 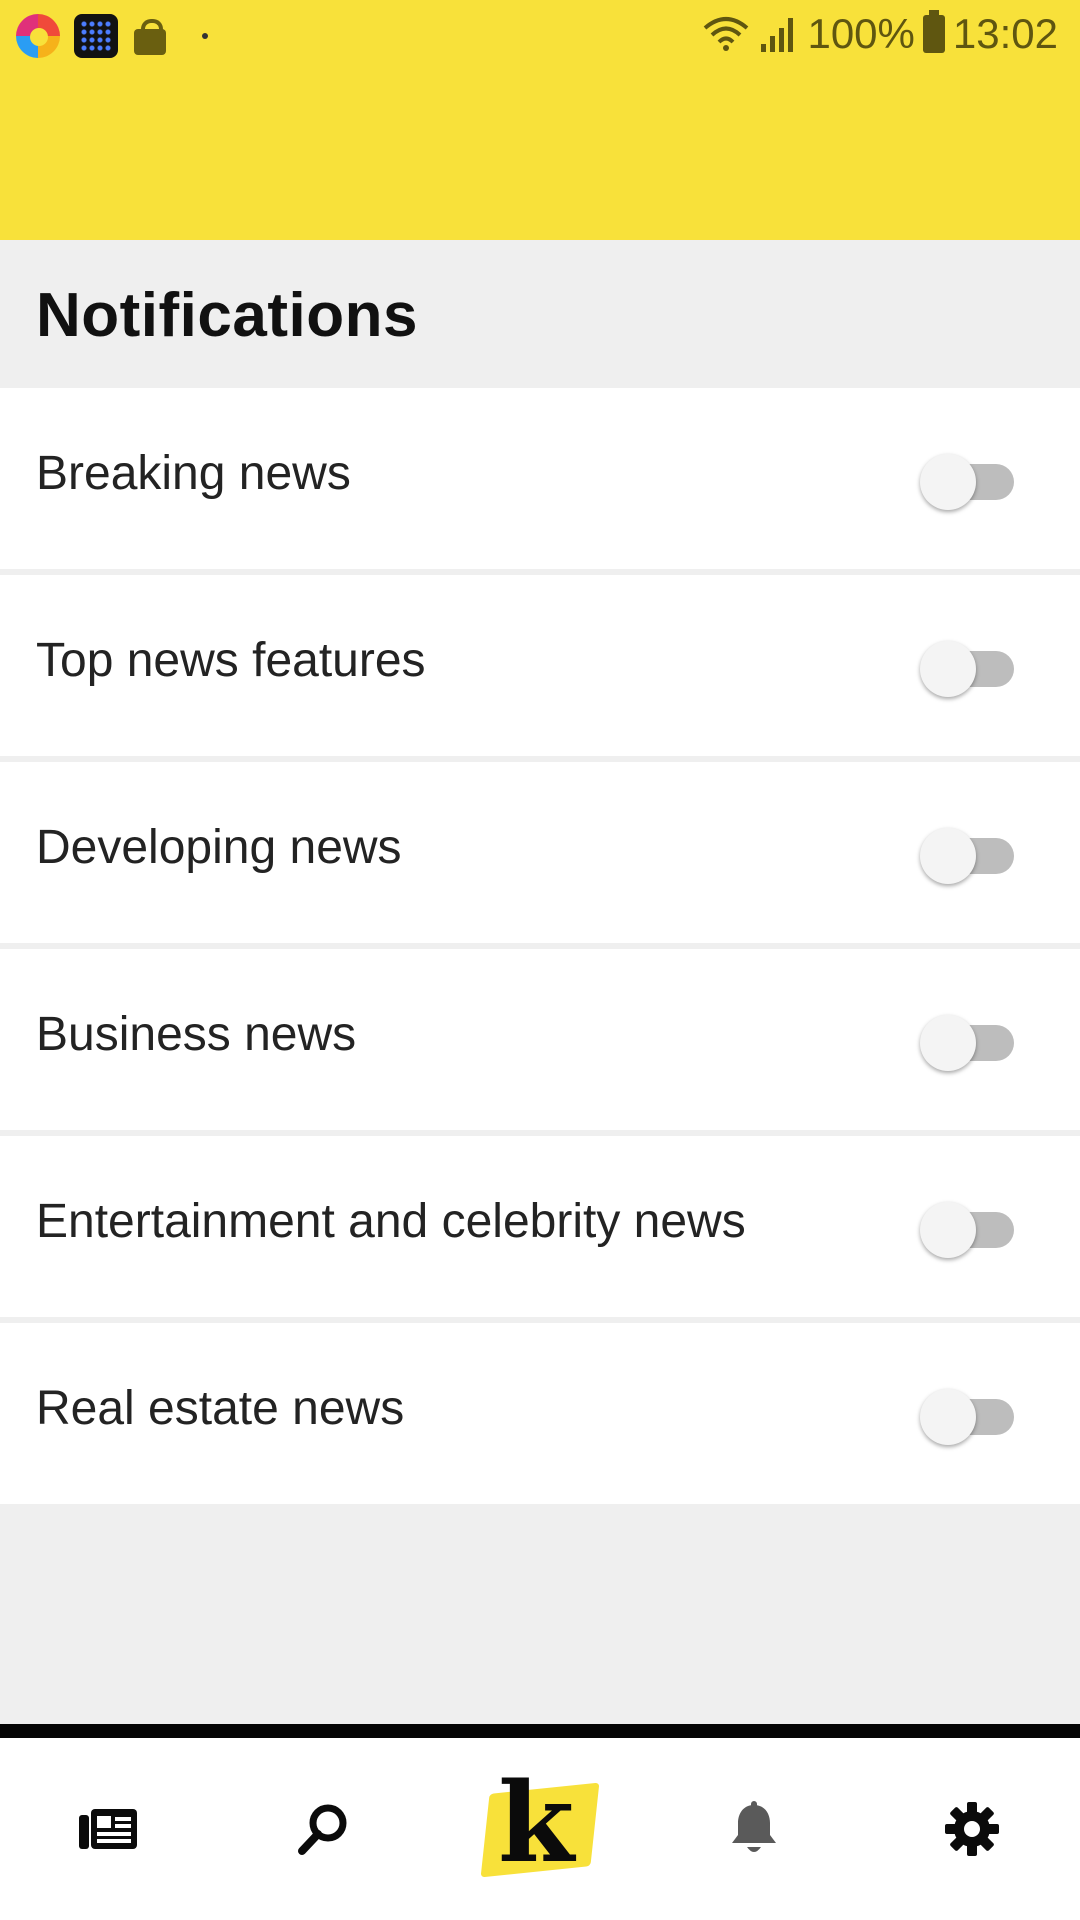 I want to click on list-item: Developing news, so click(x=540, y=852).